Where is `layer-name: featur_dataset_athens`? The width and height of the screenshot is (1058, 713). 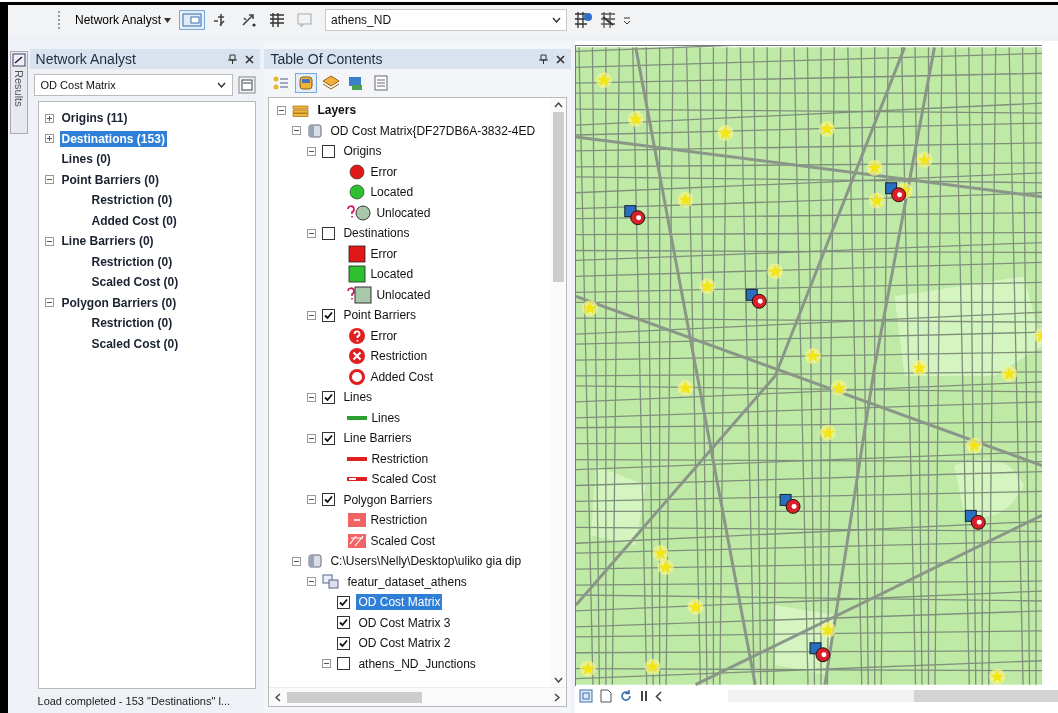
layer-name: featur_dataset_athens is located at coordinates (407, 581).